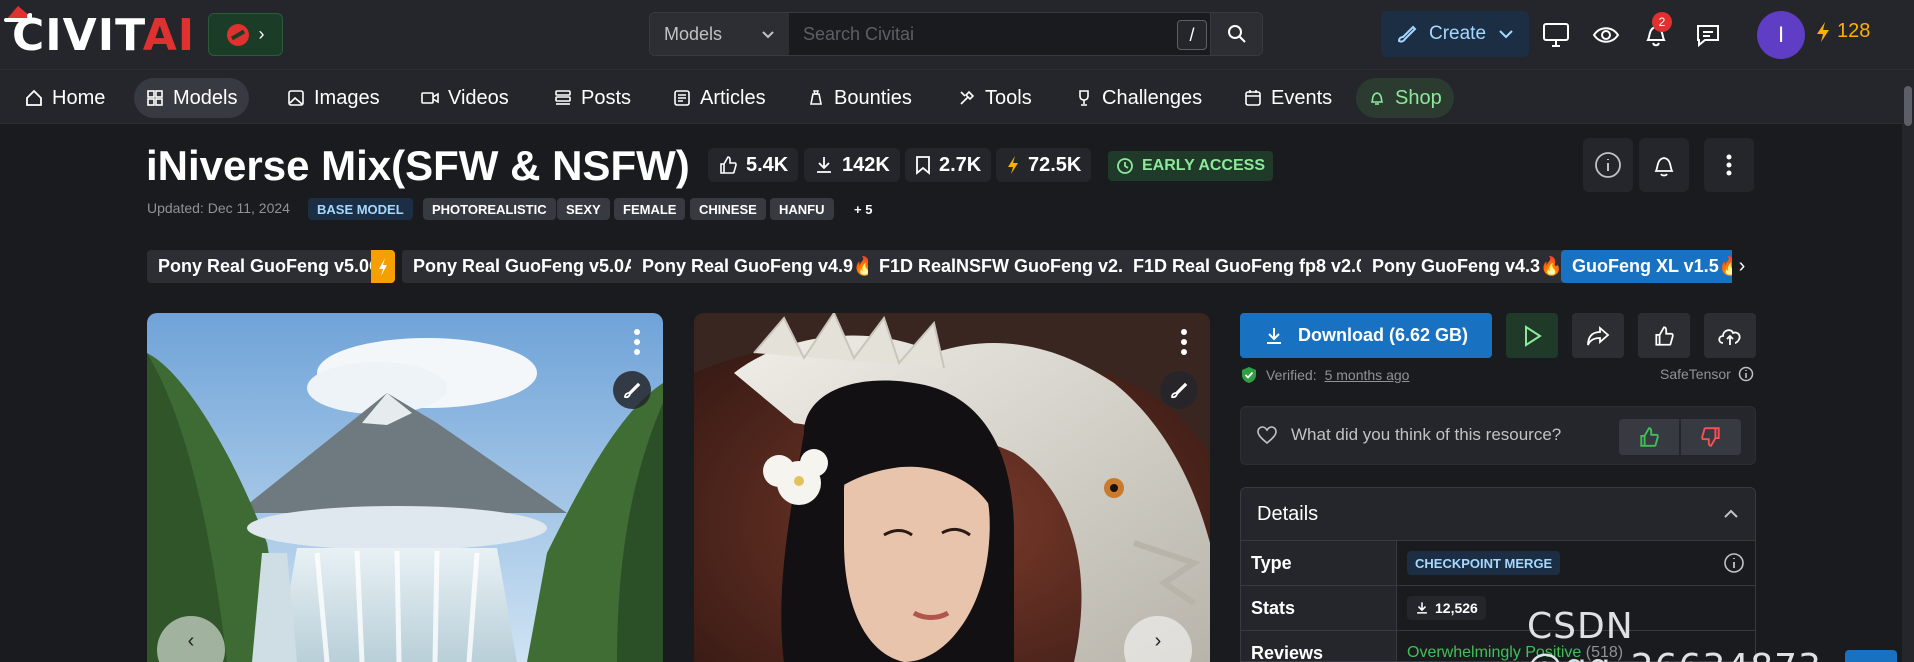 The height and width of the screenshot is (662, 1914). I want to click on bell-shop-icon, so click(1377, 98).